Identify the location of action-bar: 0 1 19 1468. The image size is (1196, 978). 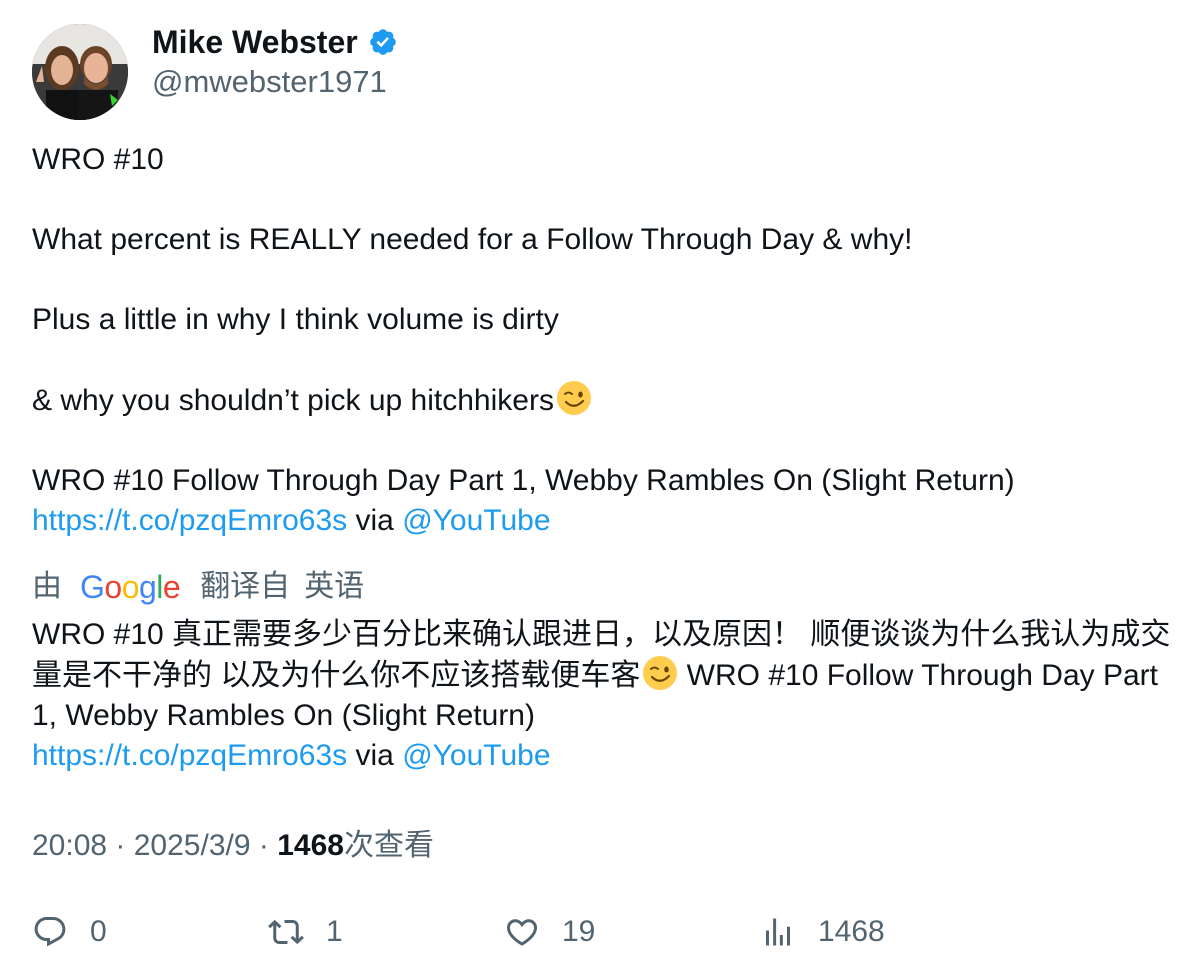
(602, 932).